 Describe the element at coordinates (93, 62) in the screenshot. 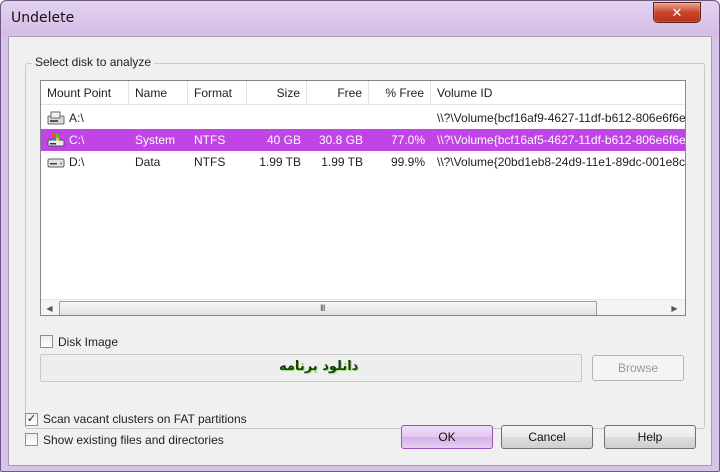

I see `group-legend: Select disk to analyze` at that location.